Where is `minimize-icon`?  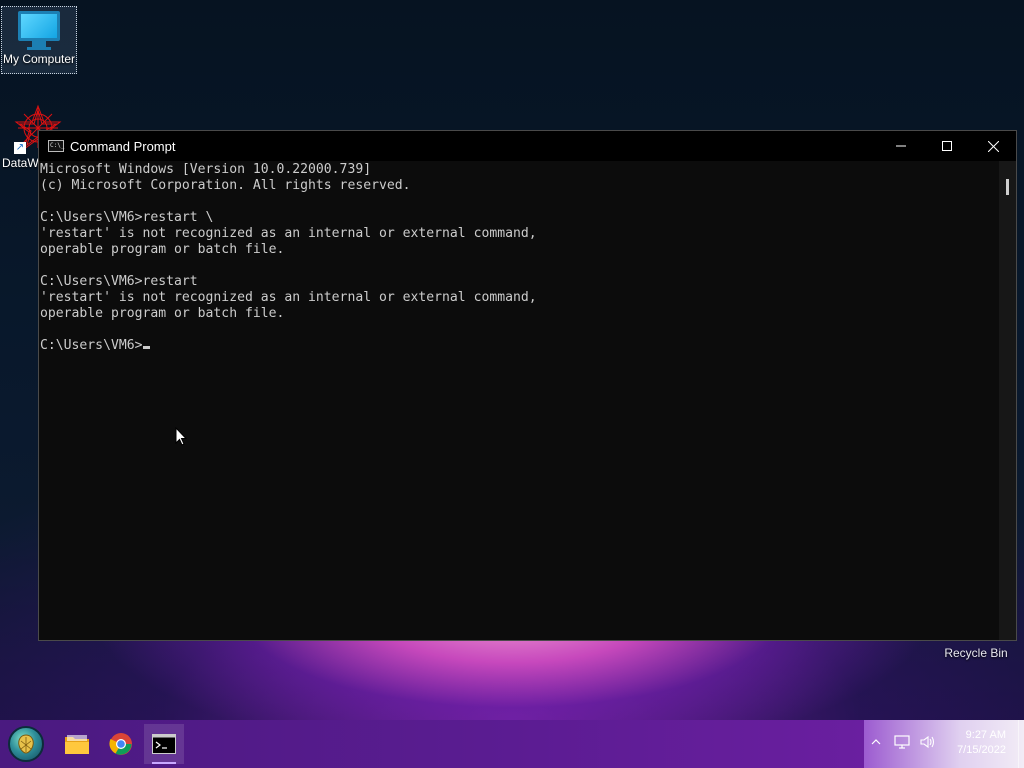 minimize-icon is located at coordinates (901, 146).